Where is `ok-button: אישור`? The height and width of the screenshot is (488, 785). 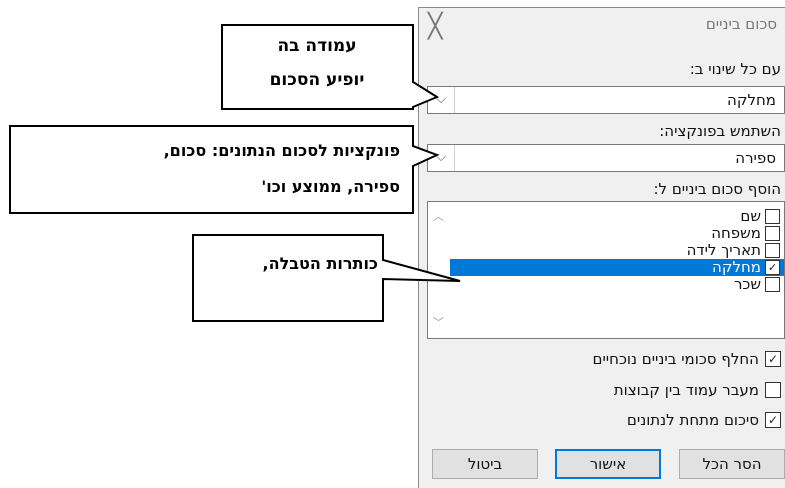 ok-button: אישור is located at coordinates (608, 464).